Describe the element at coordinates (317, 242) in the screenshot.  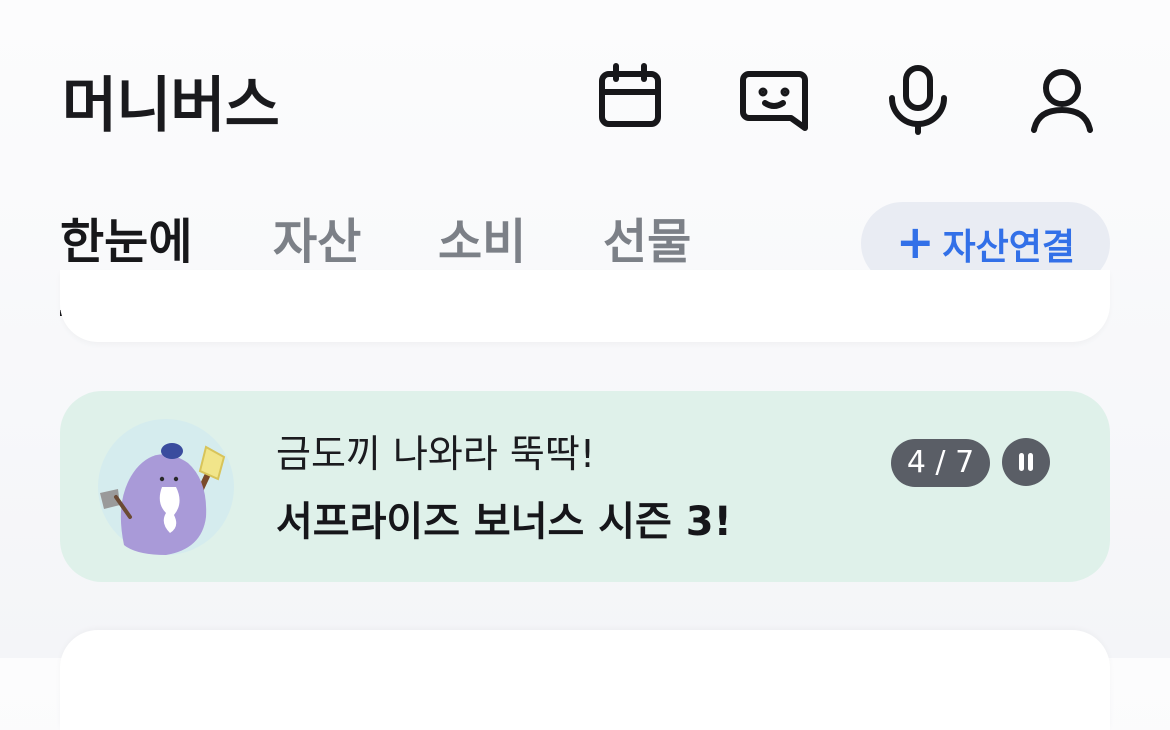
I see `tab-assets: 자산` at that location.